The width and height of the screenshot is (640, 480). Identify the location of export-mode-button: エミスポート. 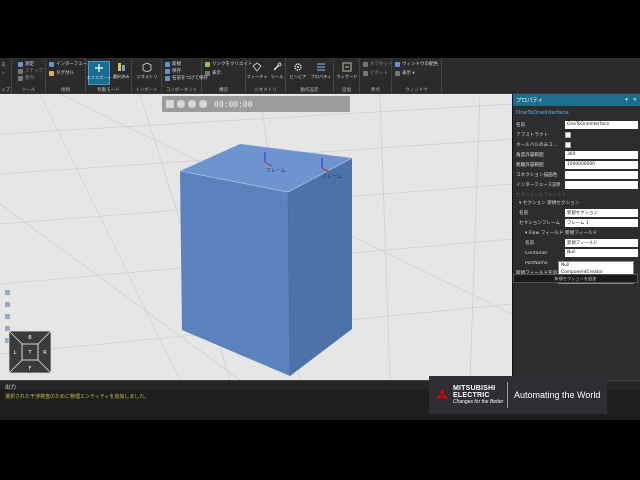
(99, 73).